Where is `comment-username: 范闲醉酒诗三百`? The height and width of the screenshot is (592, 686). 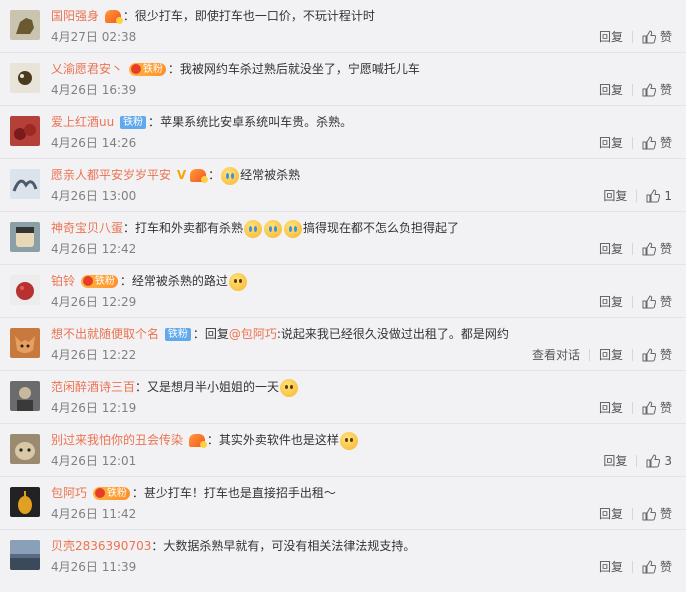 comment-username: 范闲醉酒诗三百 is located at coordinates (93, 387).